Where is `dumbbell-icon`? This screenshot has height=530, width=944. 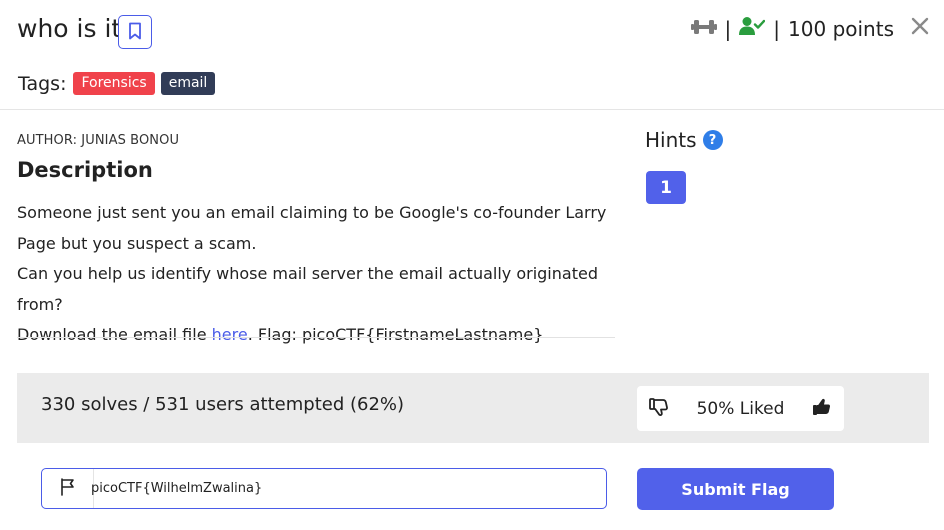 dumbbell-icon is located at coordinates (703, 29).